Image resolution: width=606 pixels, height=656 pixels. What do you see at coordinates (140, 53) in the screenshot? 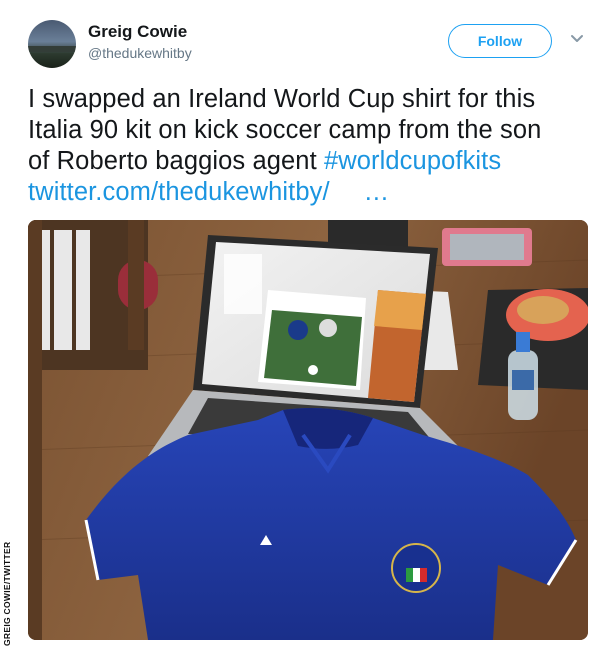
I see `author-handle: @thedukewhitby` at bounding box center [140, 53].